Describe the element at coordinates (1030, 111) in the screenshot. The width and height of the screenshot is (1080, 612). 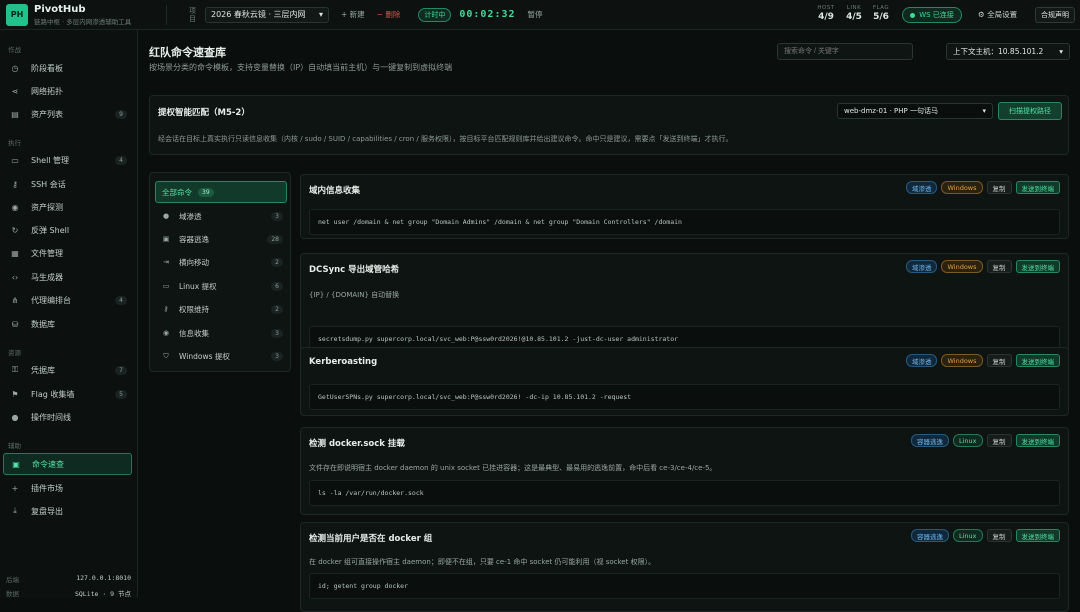
I see `scan-privesc-button: 扫描提权路径` at that location.